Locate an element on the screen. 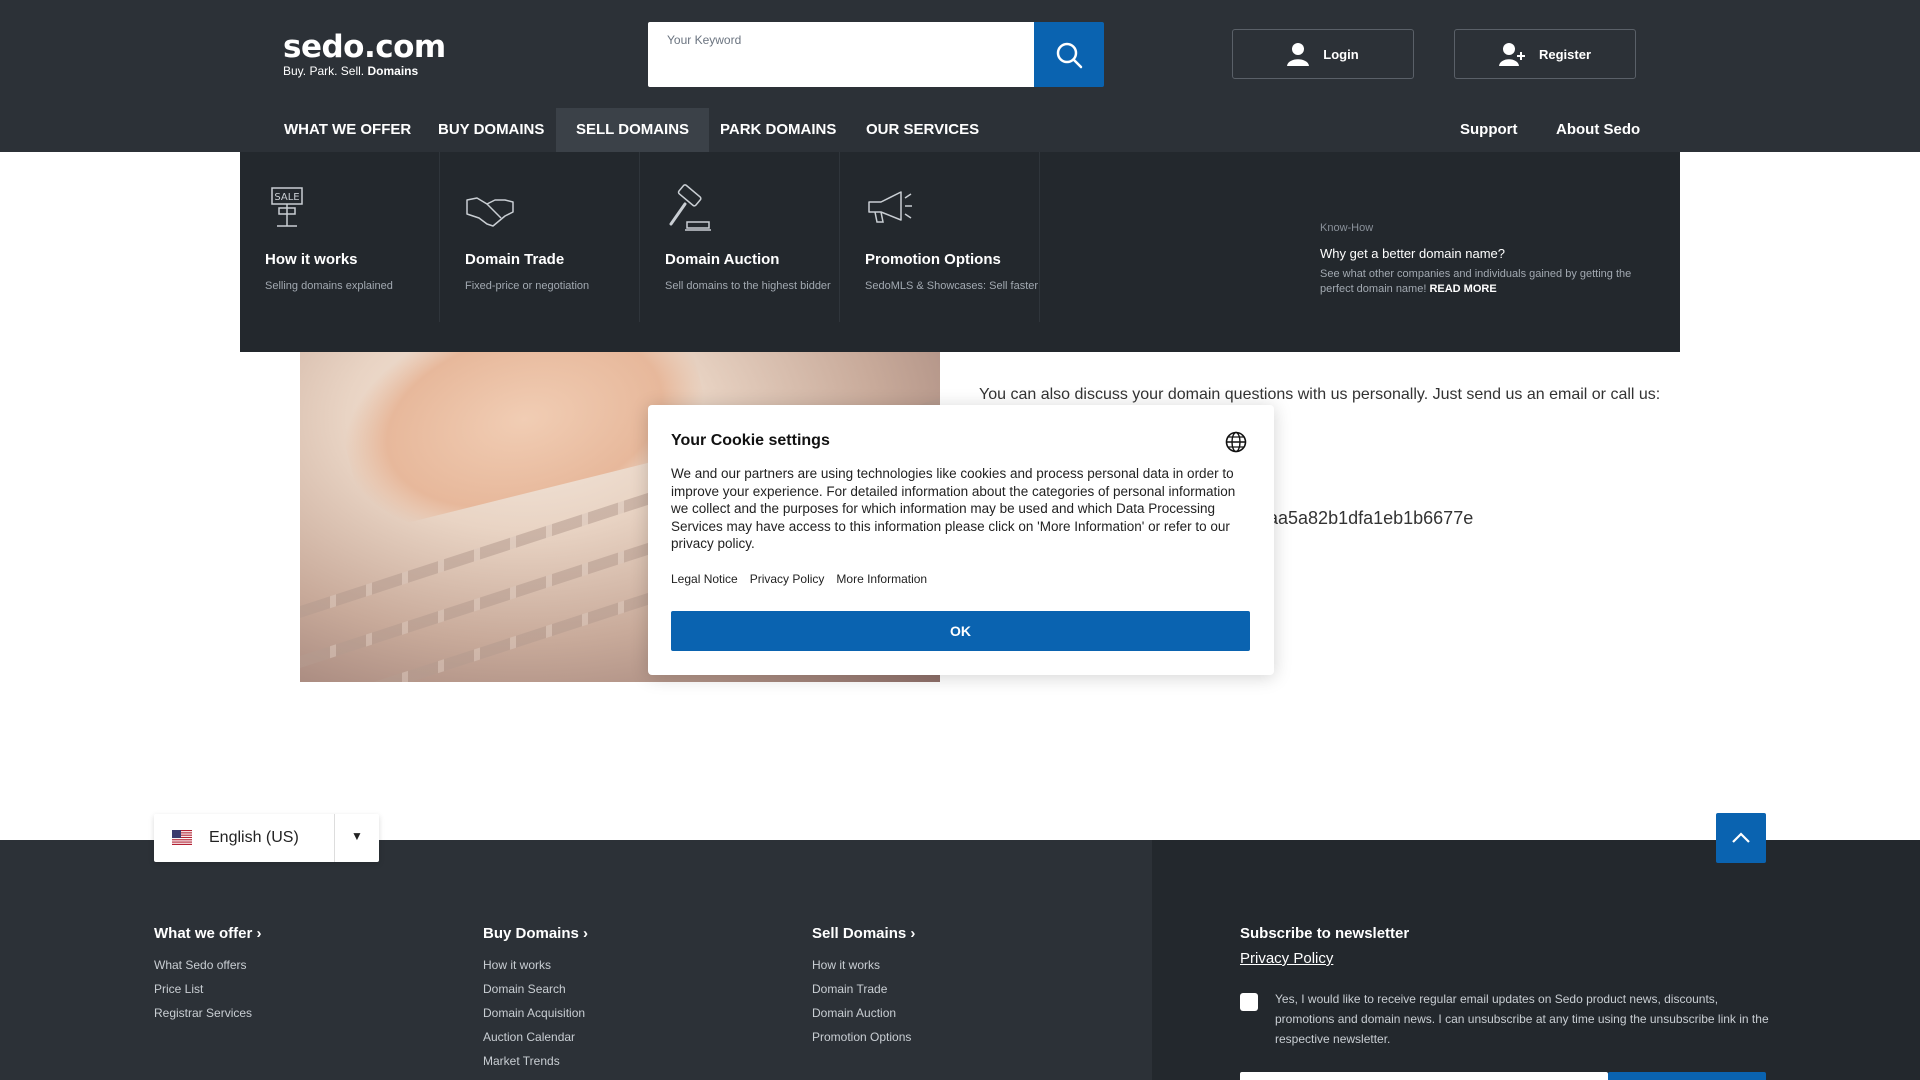 The width and height of the screenshot is (1920, 1080). search-button is located at coordinates (1069, 54).